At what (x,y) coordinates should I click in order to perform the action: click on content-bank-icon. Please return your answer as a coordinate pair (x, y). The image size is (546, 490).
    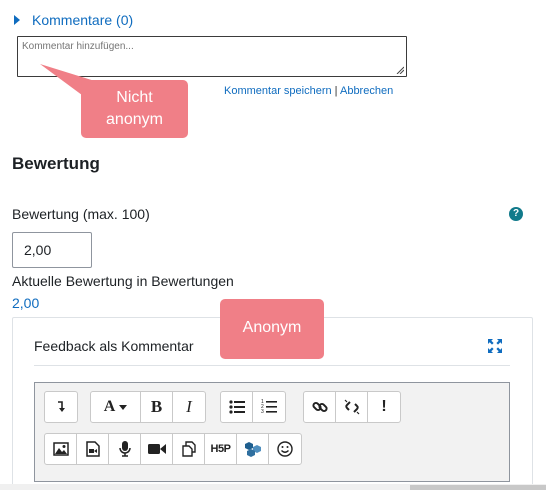
    Looking at the image, I should click on (252, 449).